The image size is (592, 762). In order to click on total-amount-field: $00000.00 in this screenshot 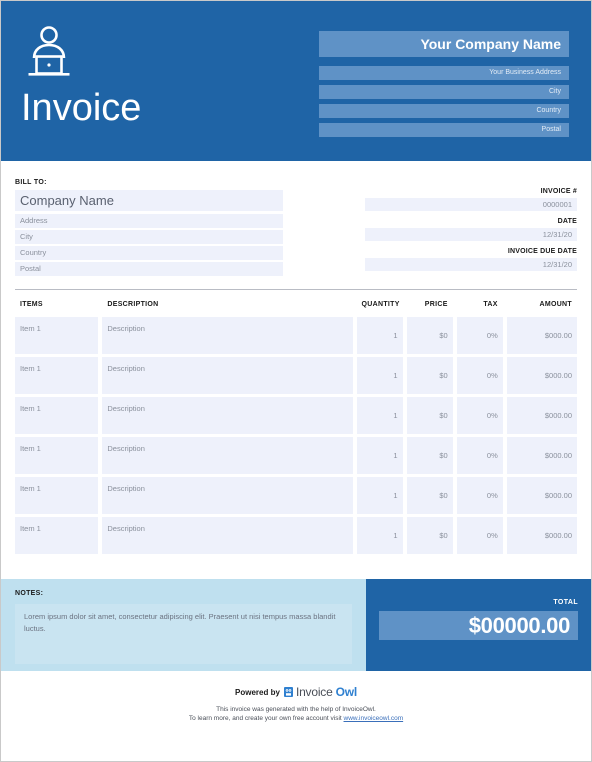, I will do `click(478, 625)`.